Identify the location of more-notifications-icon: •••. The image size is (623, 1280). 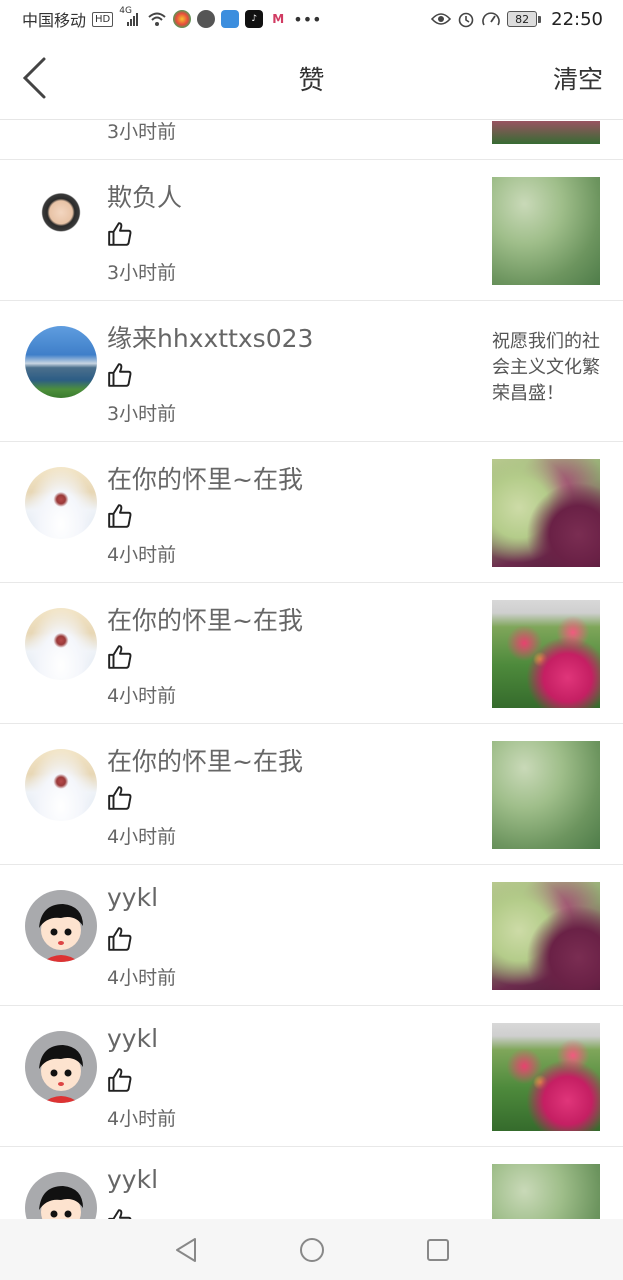
(307, 19).